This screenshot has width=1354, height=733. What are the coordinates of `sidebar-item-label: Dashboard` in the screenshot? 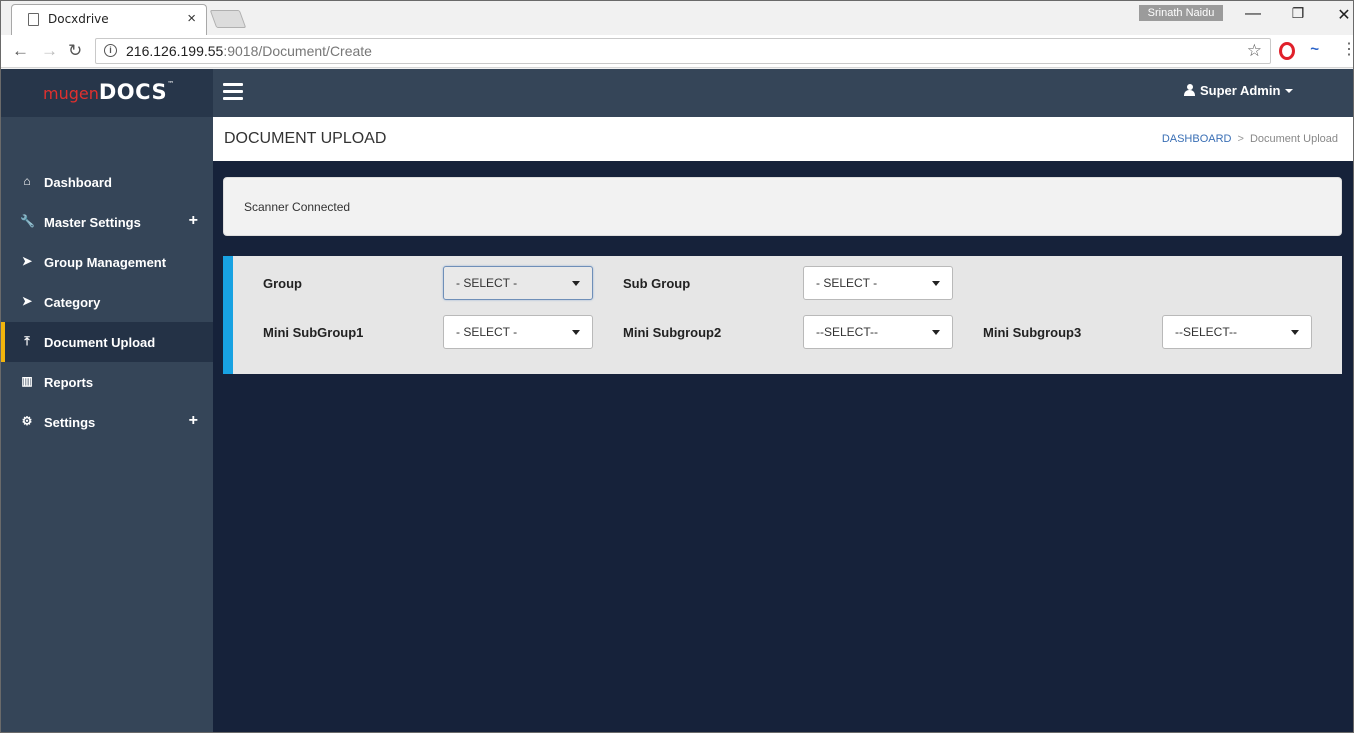 It's located at (78, 182).